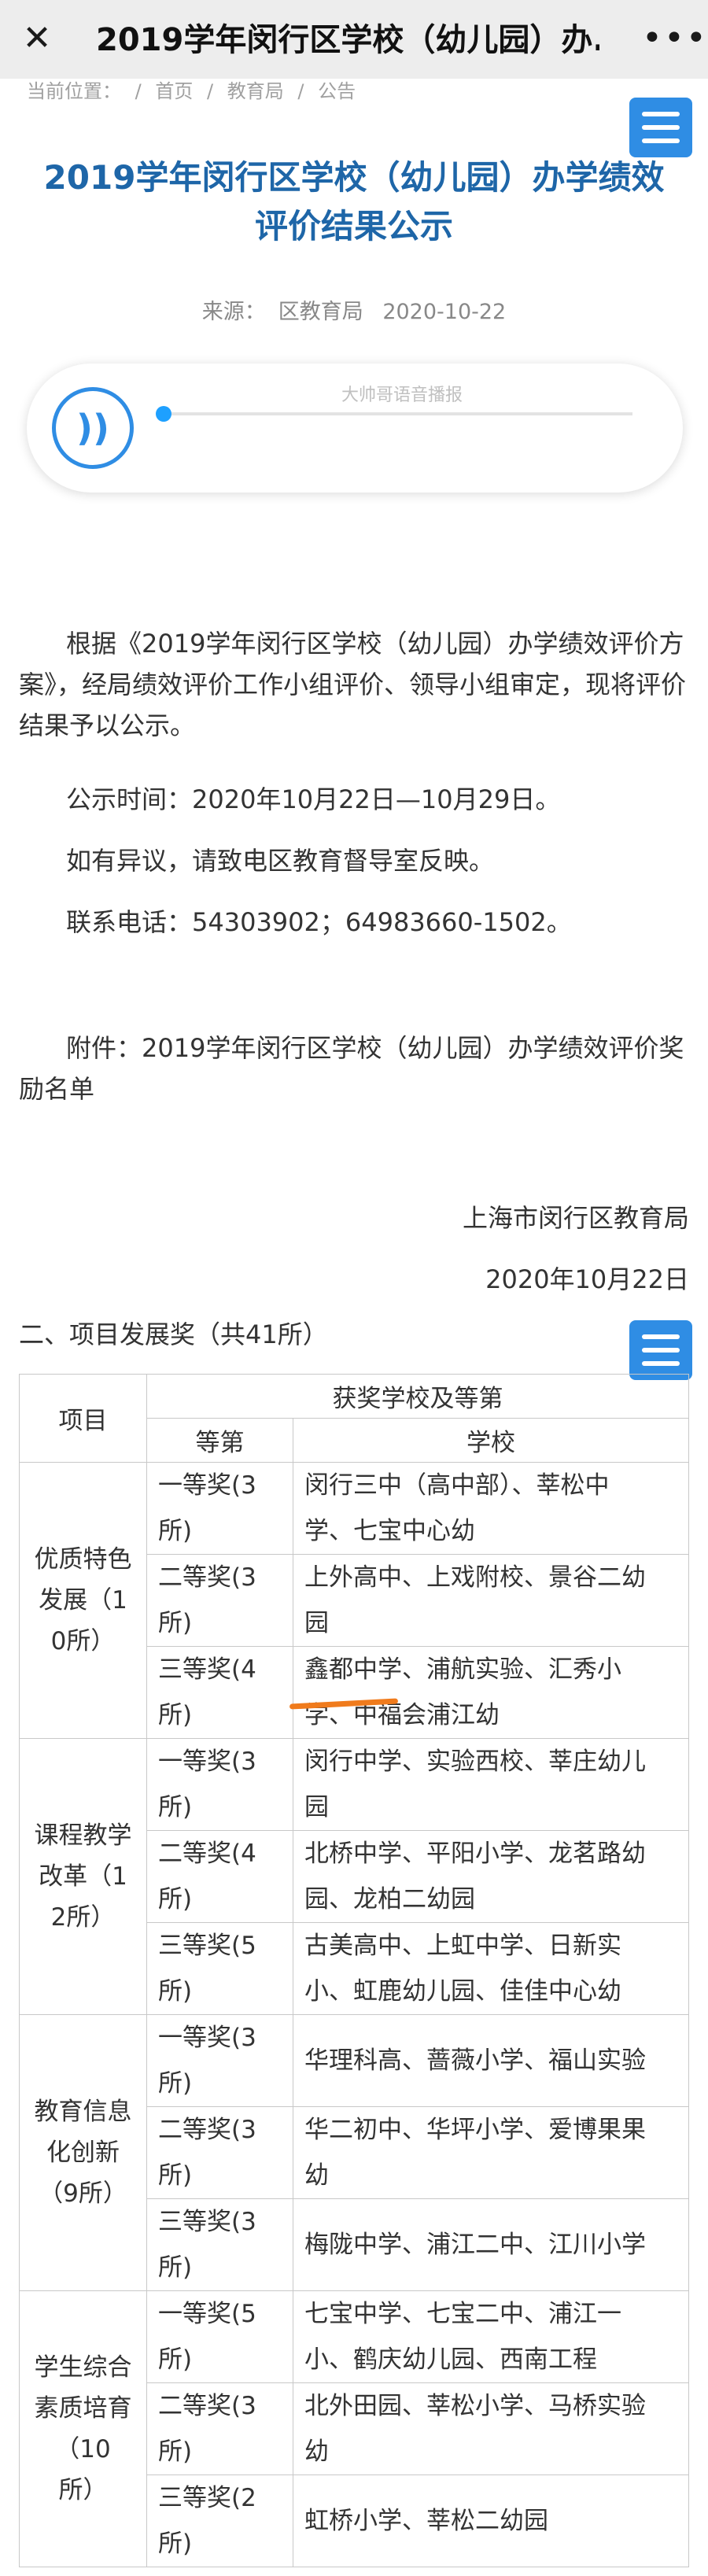 This screenshot has width=708, height=2576. Describe the element at coordinates (83, 2449) in the screenshot. I see `category-line: （10` at that location.